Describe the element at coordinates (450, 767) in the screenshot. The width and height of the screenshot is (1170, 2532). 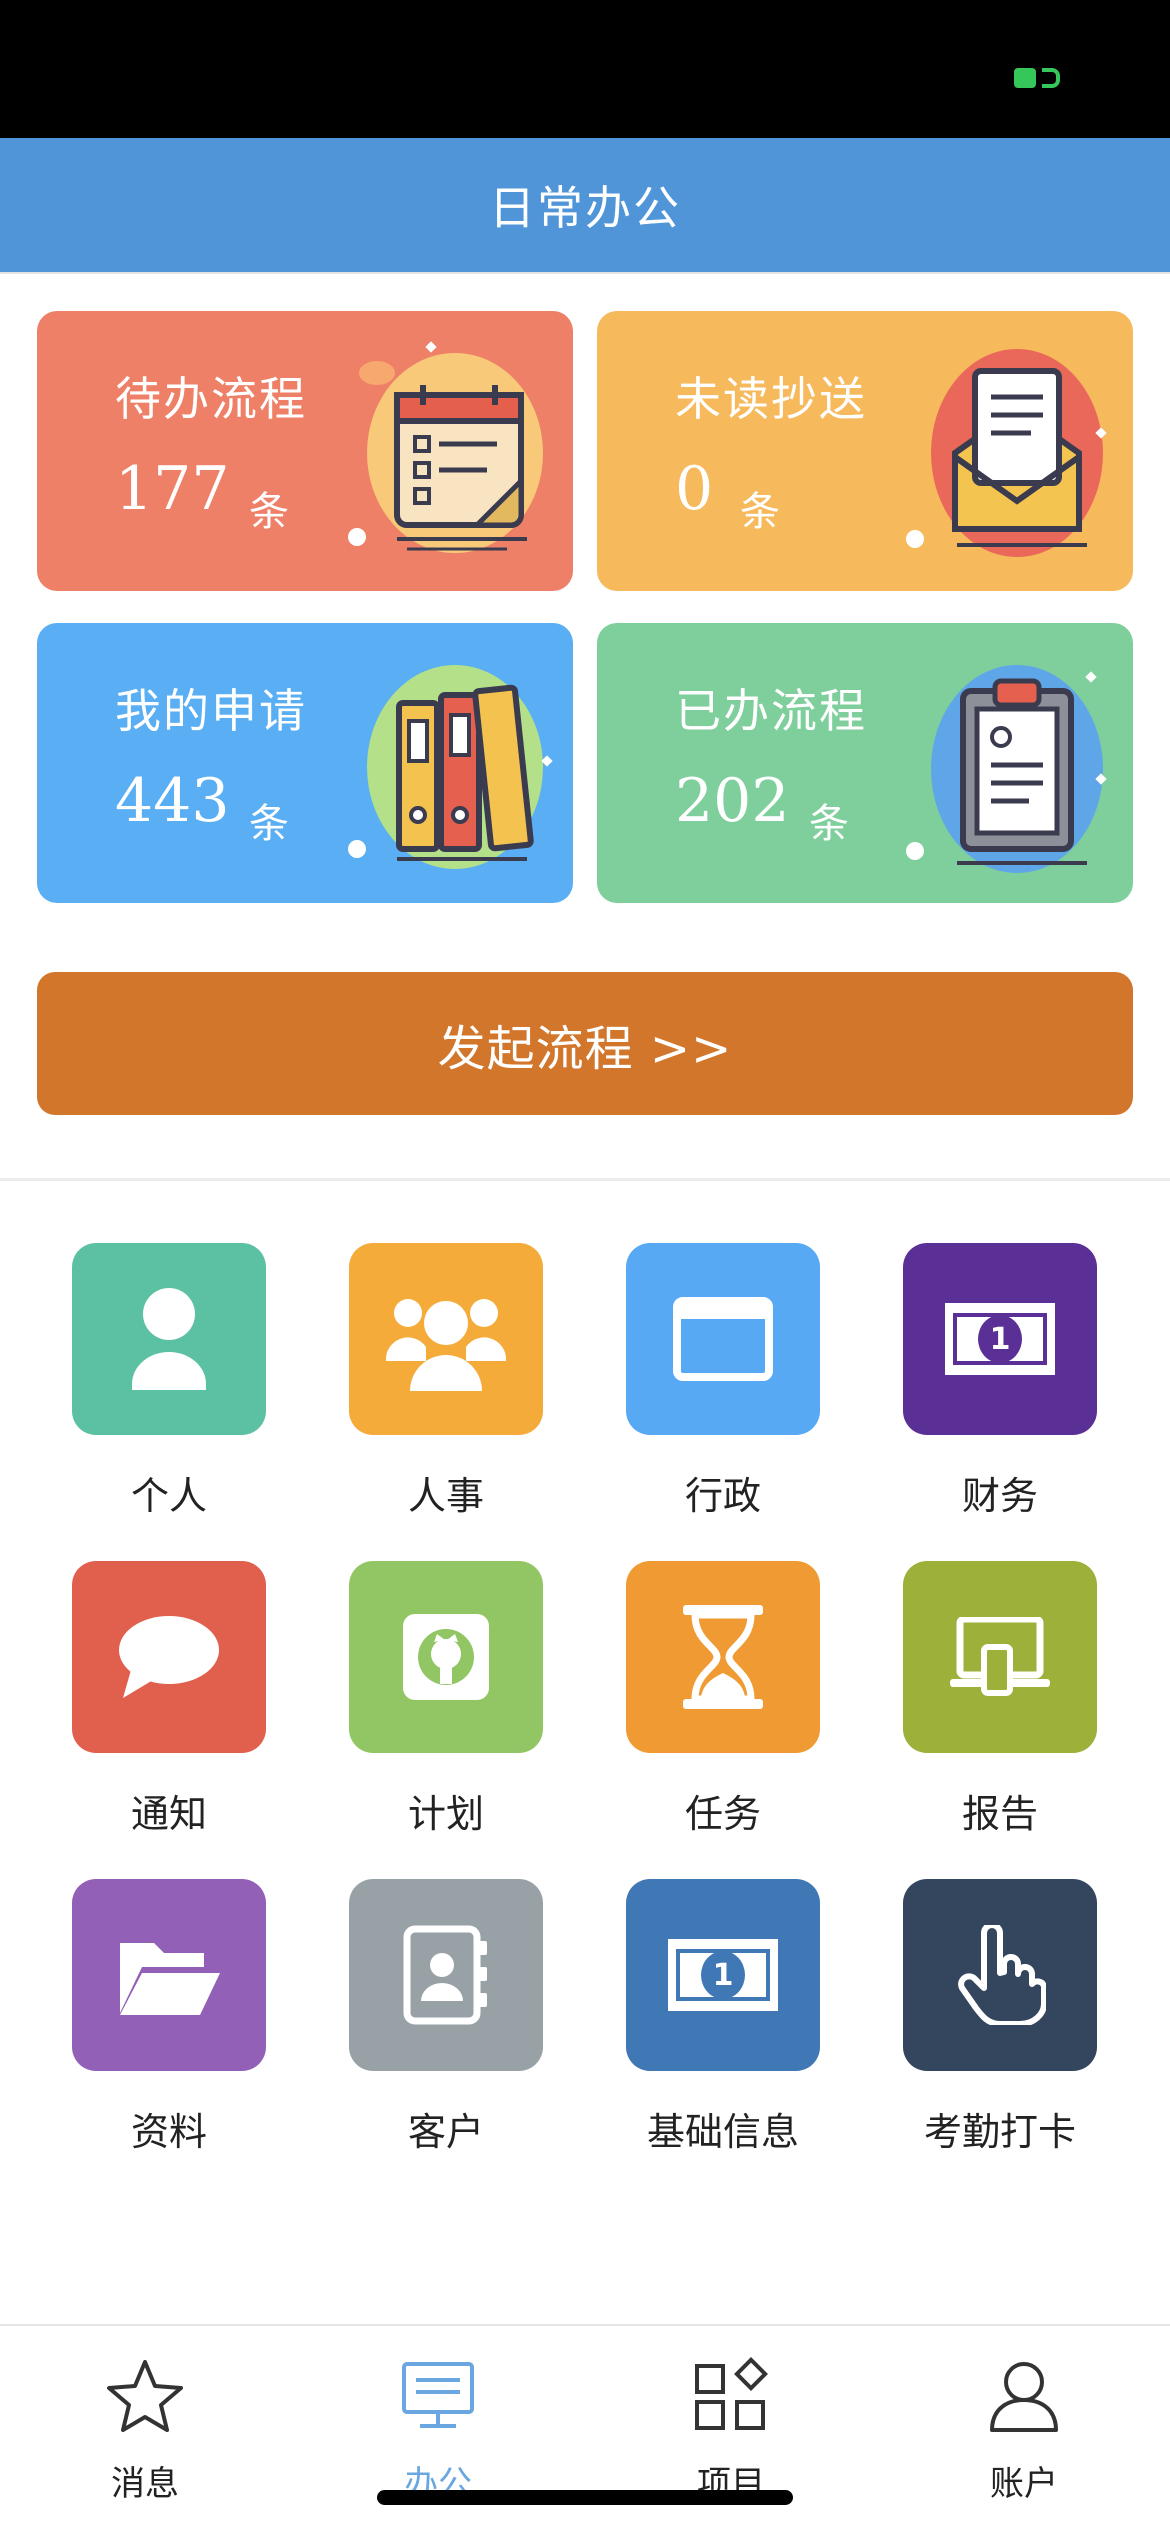
I see `binders-illustration-icon` at that location.